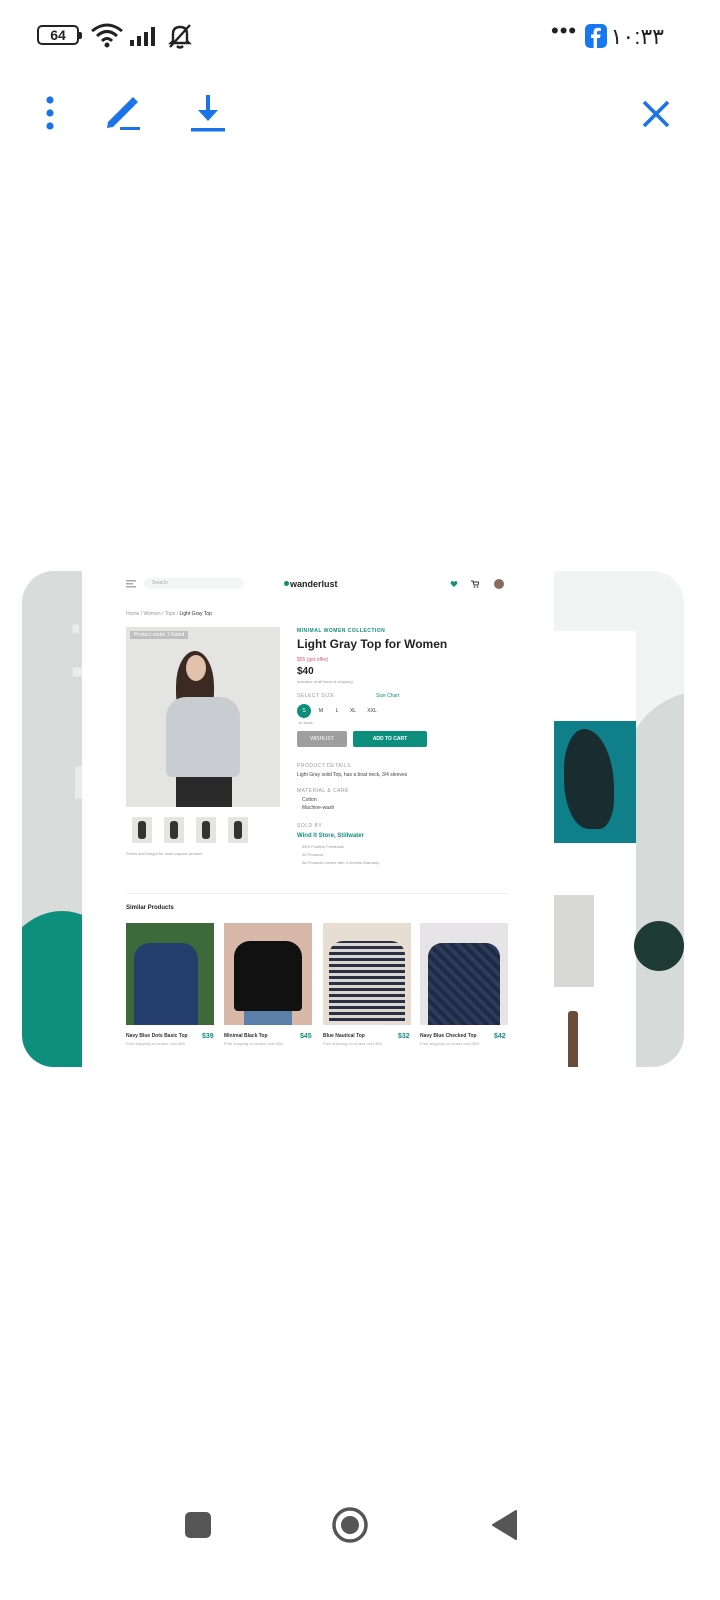 The height and width of the screenshot is (1600, 720). I want to click on similar-products-title: Similar Products, so click(150, 908).